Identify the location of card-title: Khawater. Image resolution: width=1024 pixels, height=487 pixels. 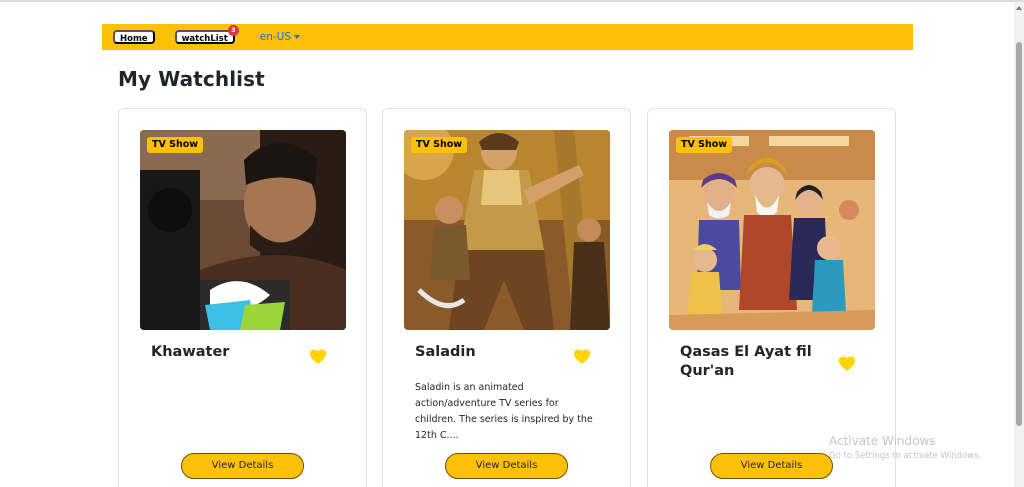
(190, 352).